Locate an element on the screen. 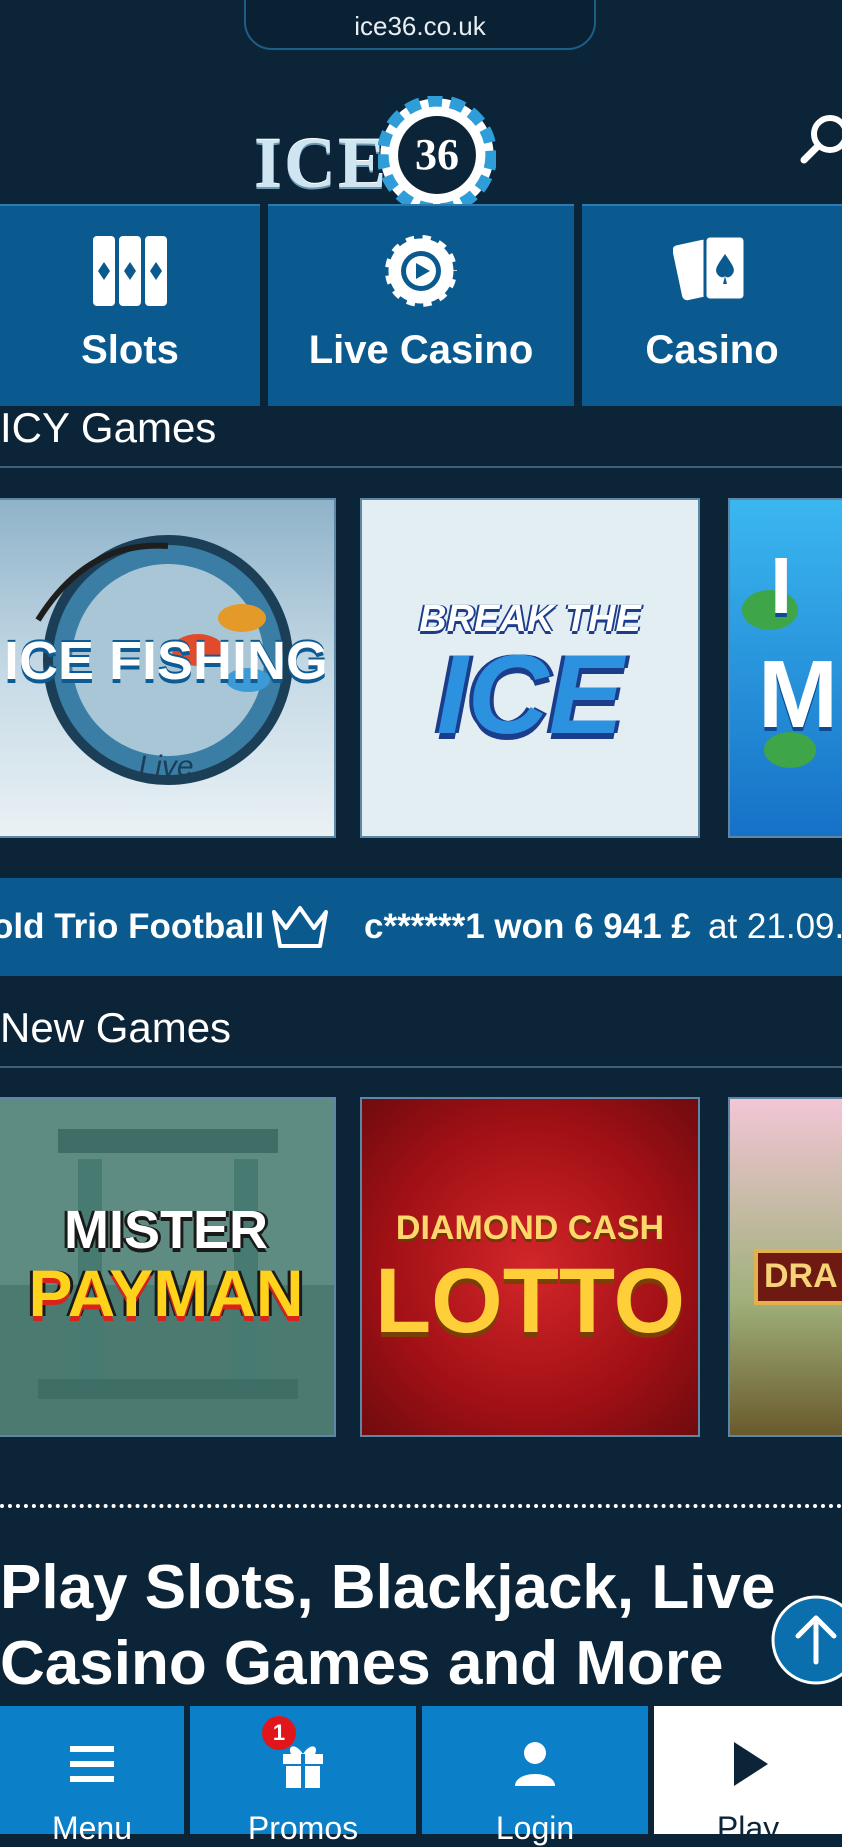 The width and height of the screenshot is (842, 1847). ticker-suffix: at 21.09. is located at coordinates (775, 926).